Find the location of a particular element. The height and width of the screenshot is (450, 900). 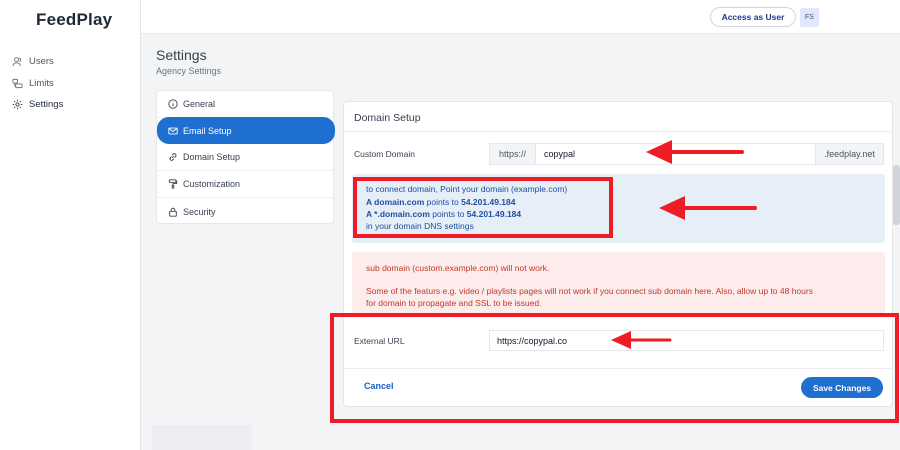

settings-menu-domain-setup: Domain Setup is located at coordinates (245, 157).